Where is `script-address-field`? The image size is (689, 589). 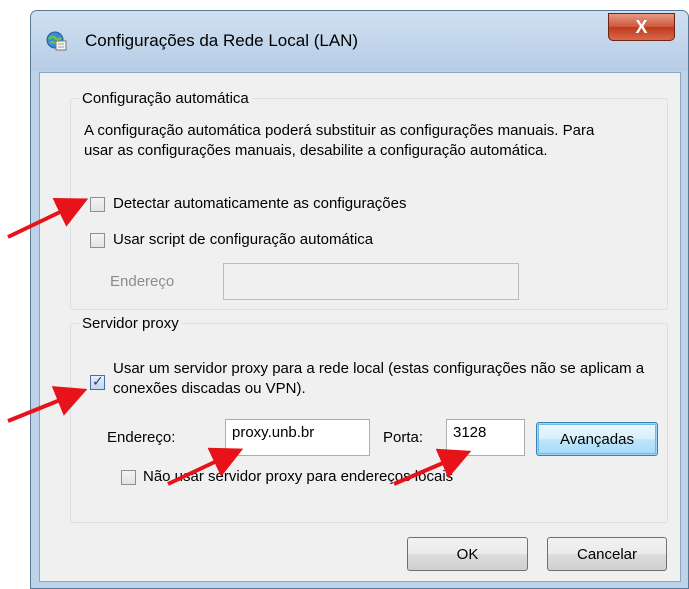
script-address-field is located at coordinates (371, 281).